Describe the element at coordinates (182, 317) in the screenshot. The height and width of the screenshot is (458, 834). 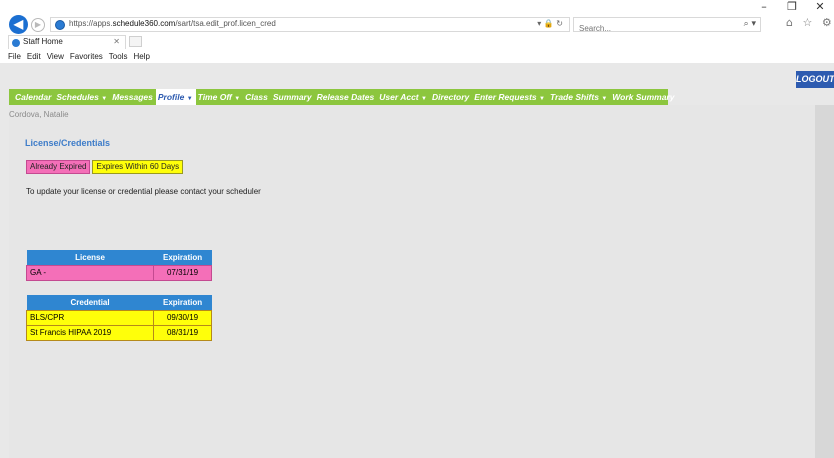
I see `credential-expiration: 09/30/19` at that location.